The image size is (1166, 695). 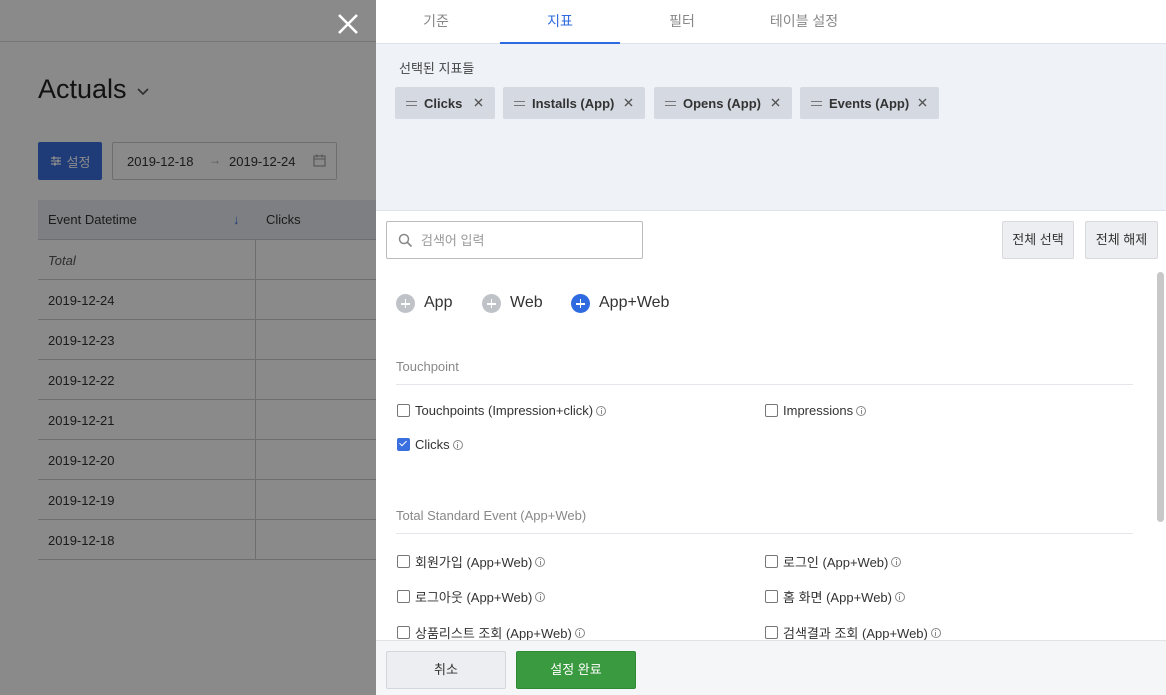 I want to click on metric-chip-opens: Opens (App), so click(x=723, y=103).